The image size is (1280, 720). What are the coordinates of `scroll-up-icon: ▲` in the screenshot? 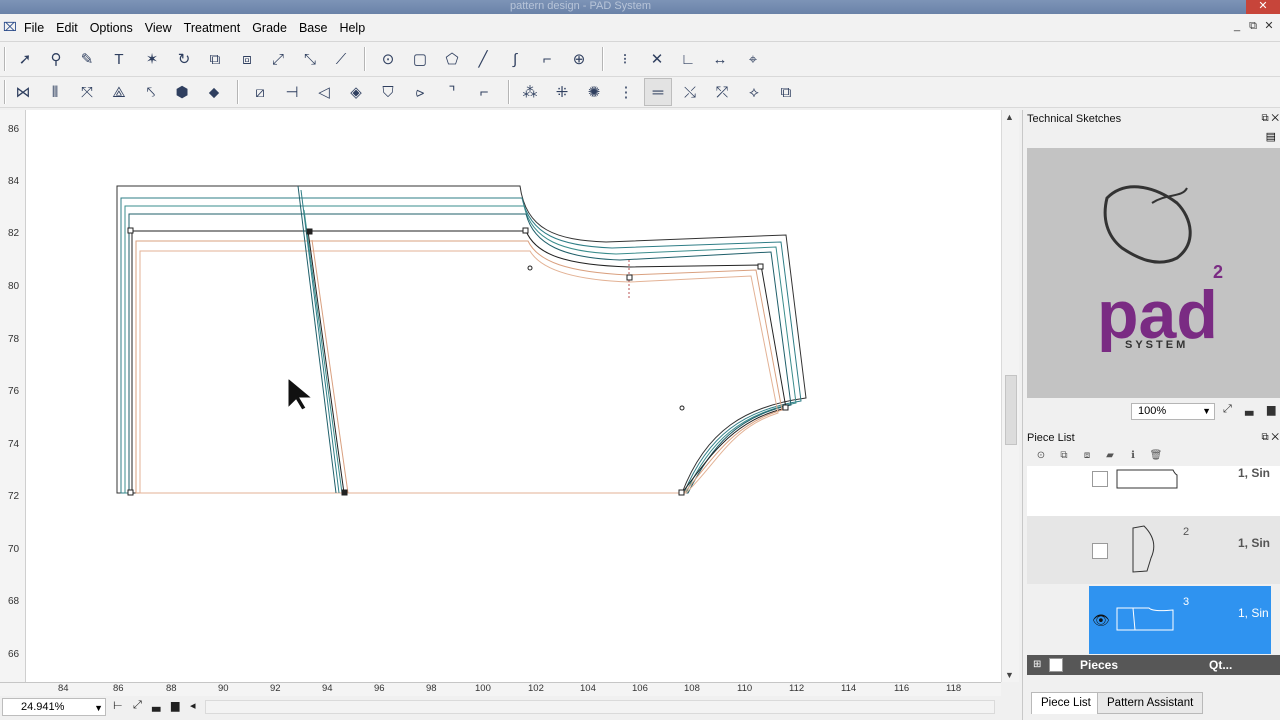 It's located at (1009, 117).